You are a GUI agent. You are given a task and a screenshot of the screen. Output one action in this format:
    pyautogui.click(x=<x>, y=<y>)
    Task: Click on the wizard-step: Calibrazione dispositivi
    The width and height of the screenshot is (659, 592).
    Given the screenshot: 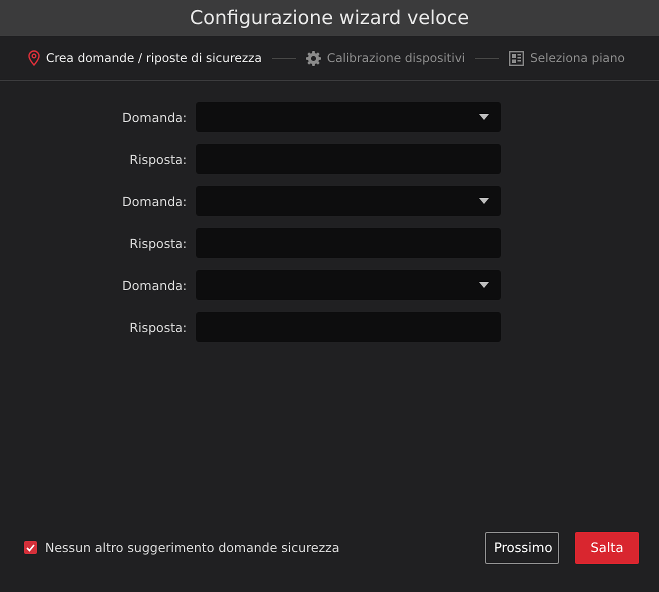 What is the action you would take?
    pyautogui.click(x=386, y=58)
    